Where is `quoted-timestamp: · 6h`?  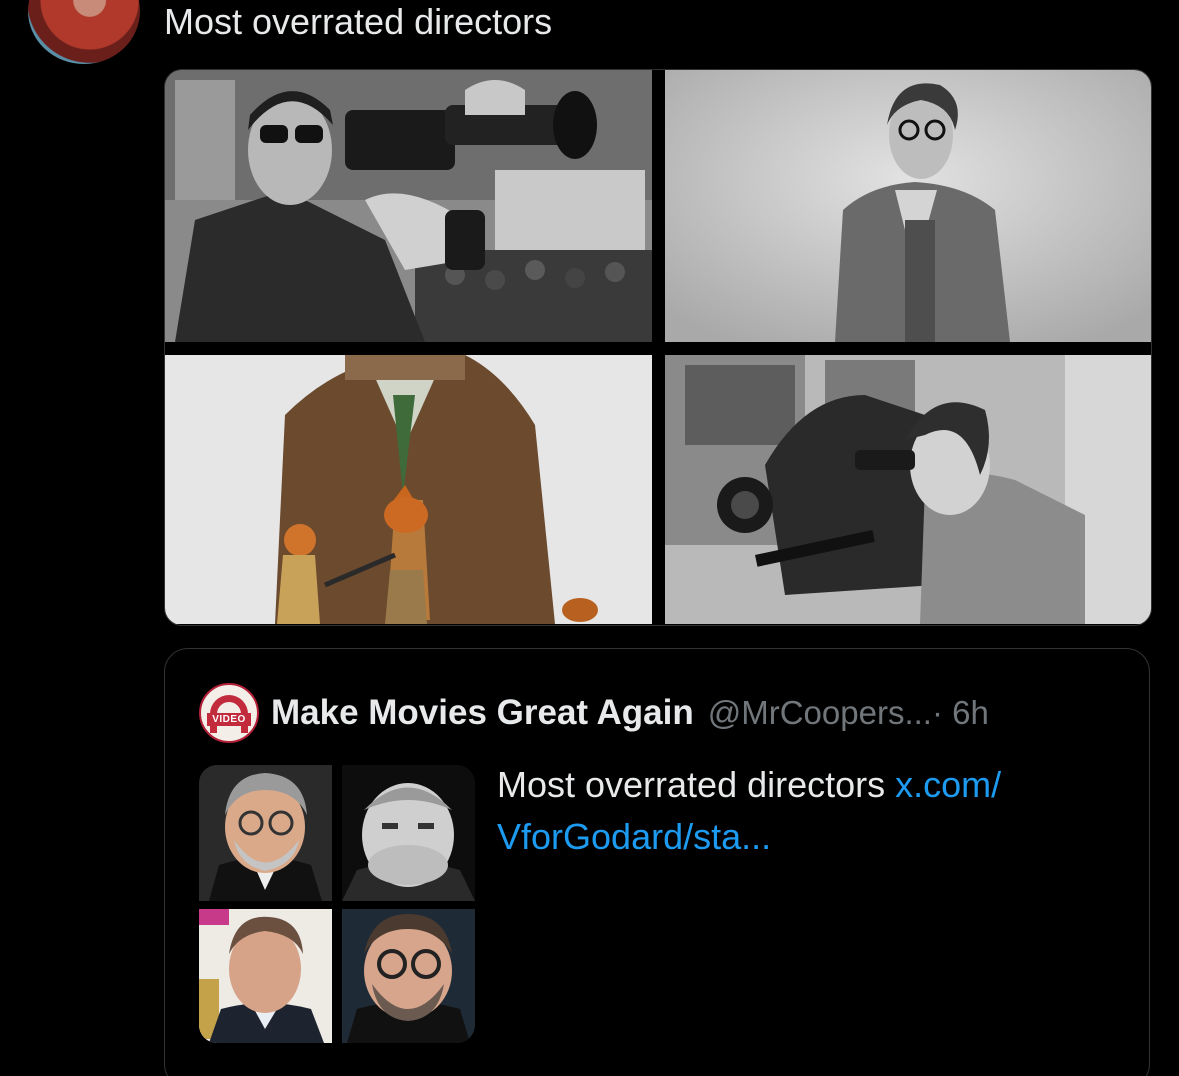
quoted-timestamp: · 6h is located at coordinates (960, 713).